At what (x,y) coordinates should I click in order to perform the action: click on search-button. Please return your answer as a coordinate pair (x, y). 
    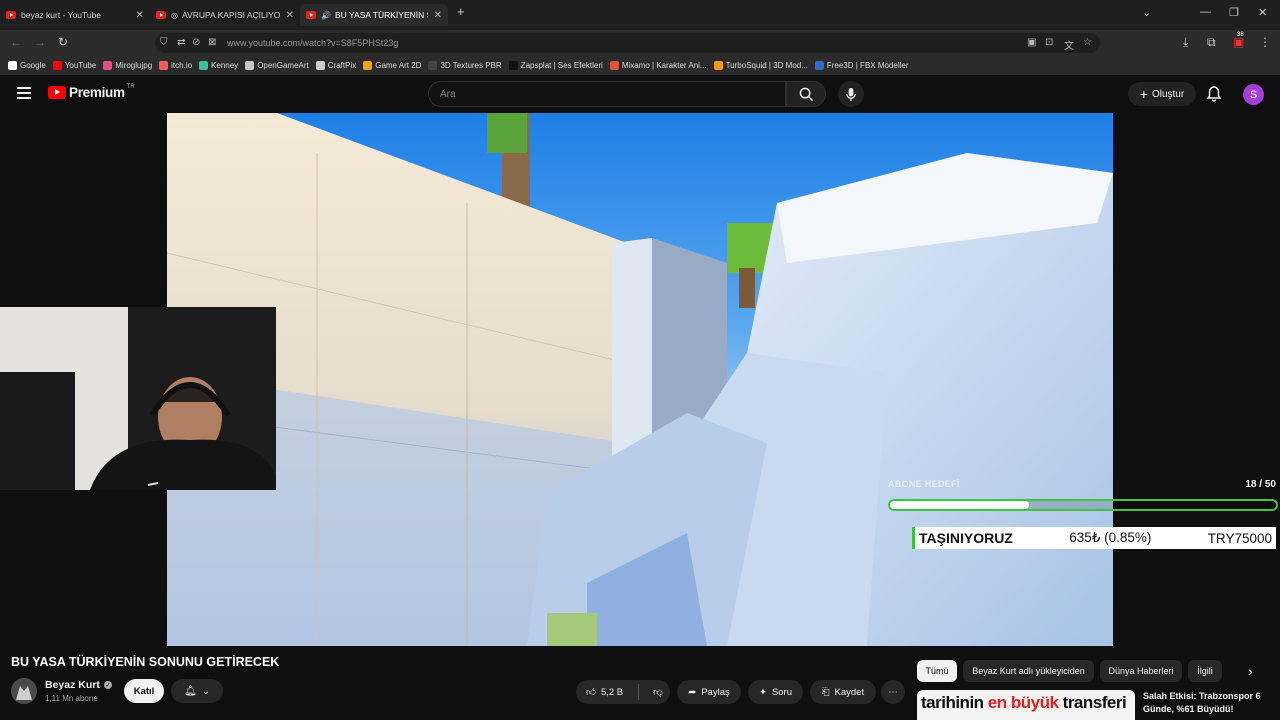
    Looking at the image, I should click on (806, 94).